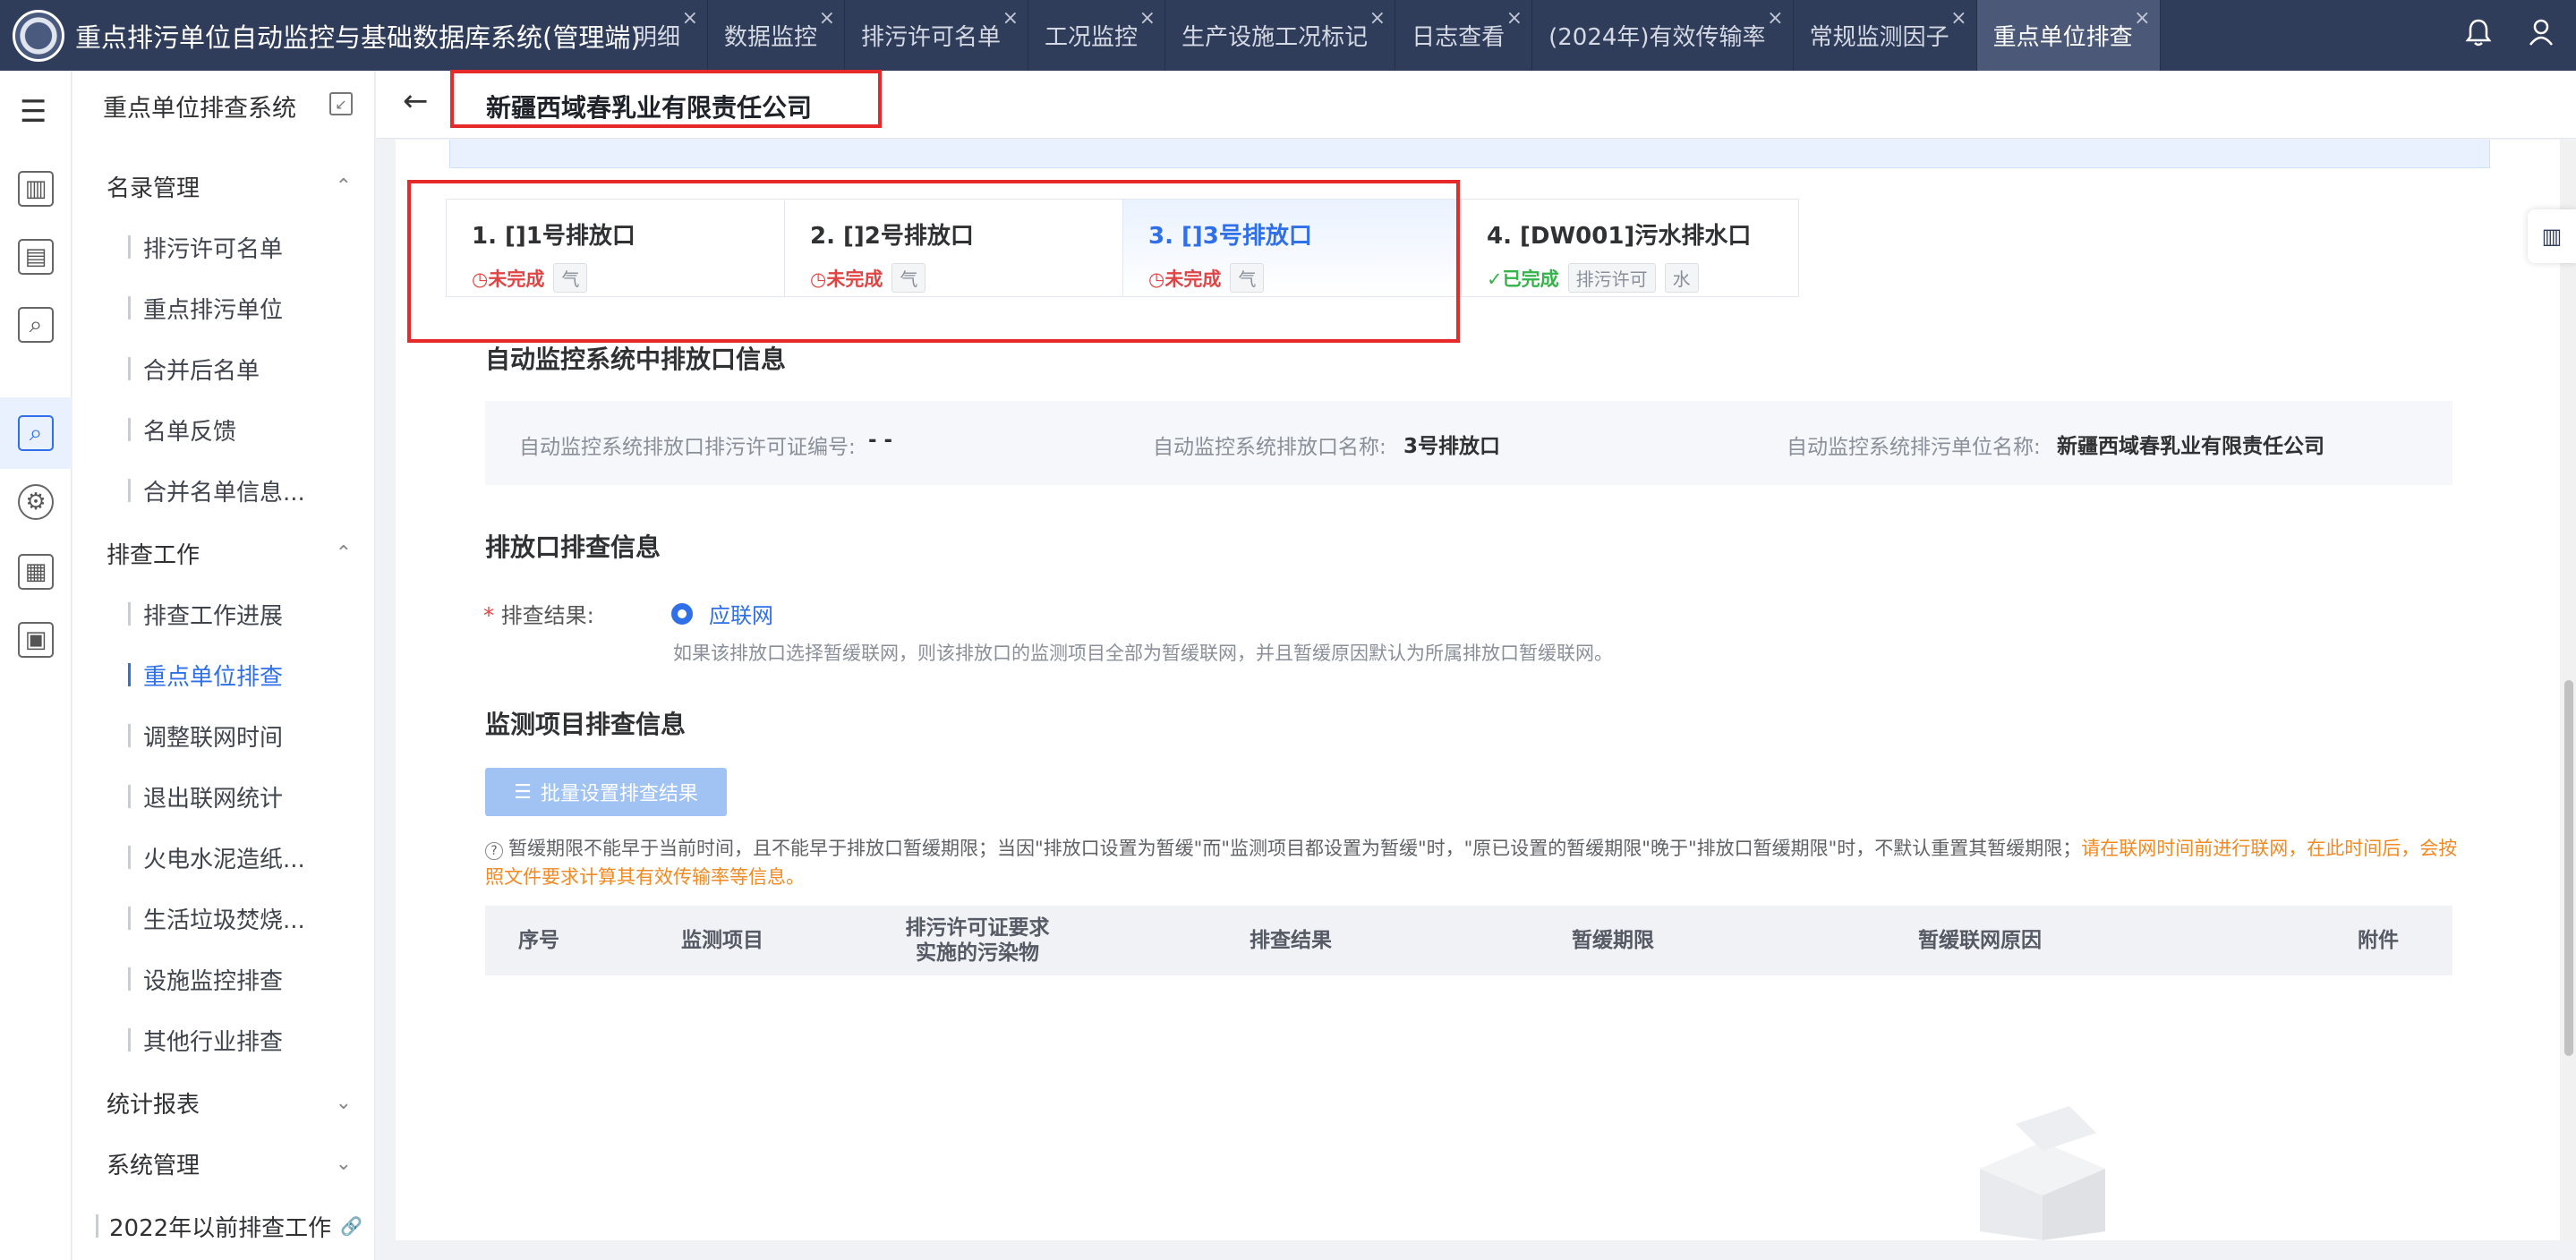 The width and height of the screenshot is (2576, 1260). Describe the element at coordinates (523, 792) in the screenshot. I see `list-icon: ☰` at that location.